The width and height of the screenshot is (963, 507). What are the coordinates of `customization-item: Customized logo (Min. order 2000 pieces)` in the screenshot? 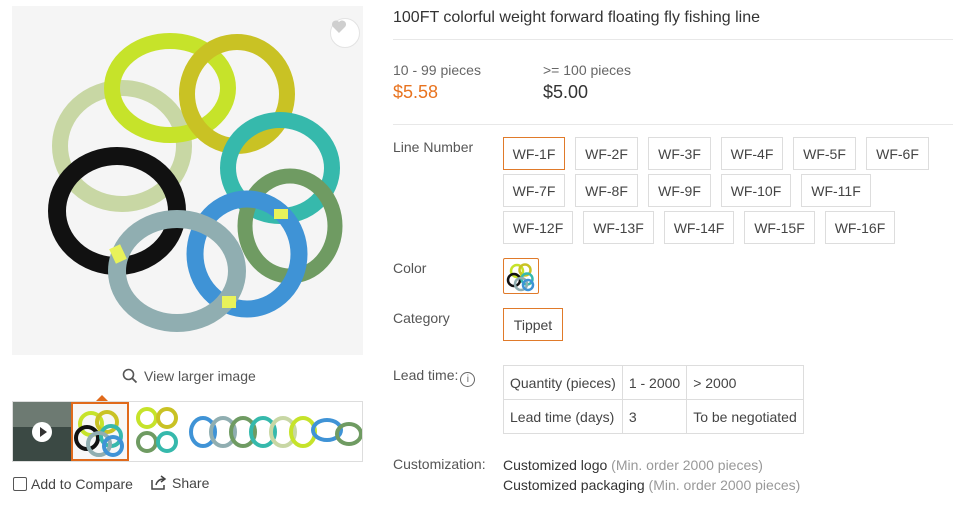 It's located at (633, 465).